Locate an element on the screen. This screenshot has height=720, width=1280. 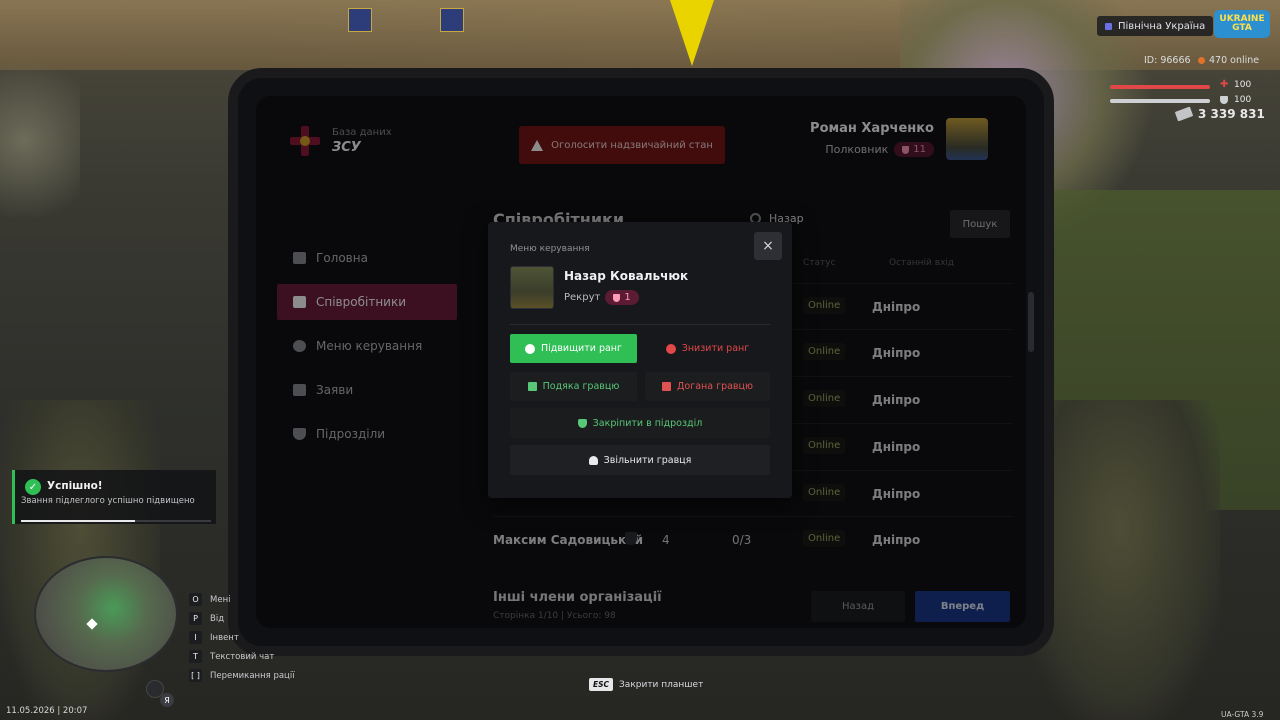
hint-label: Мені is located at coordinates (220, 599).